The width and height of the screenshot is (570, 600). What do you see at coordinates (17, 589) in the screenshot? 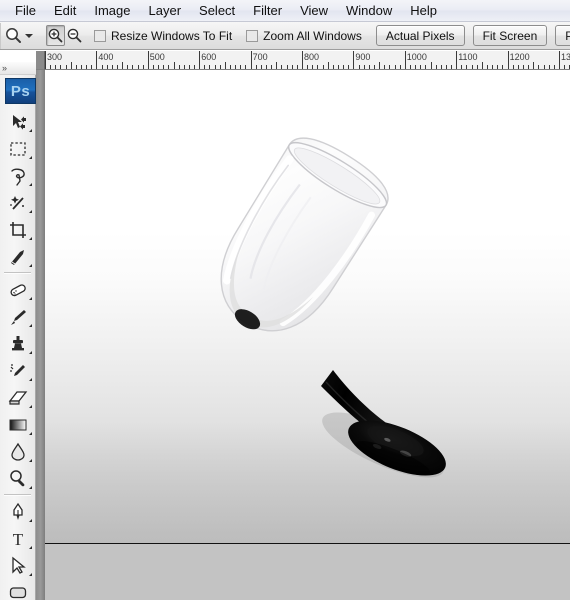
I see `tool-shape-tool` at bounding box center [17, 589].